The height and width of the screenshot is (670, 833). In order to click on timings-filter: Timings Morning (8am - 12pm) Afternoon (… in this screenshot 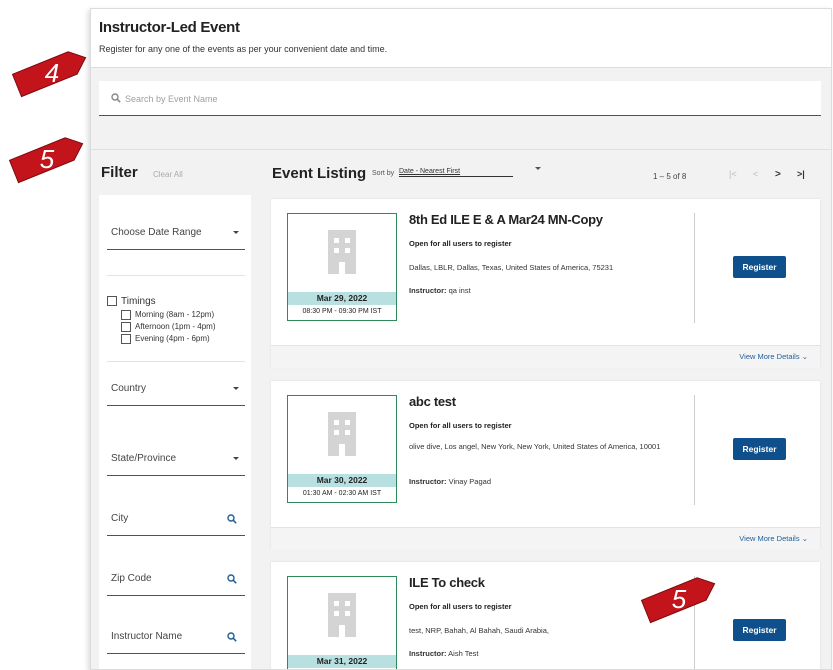, I will do `click(177, 320)`.